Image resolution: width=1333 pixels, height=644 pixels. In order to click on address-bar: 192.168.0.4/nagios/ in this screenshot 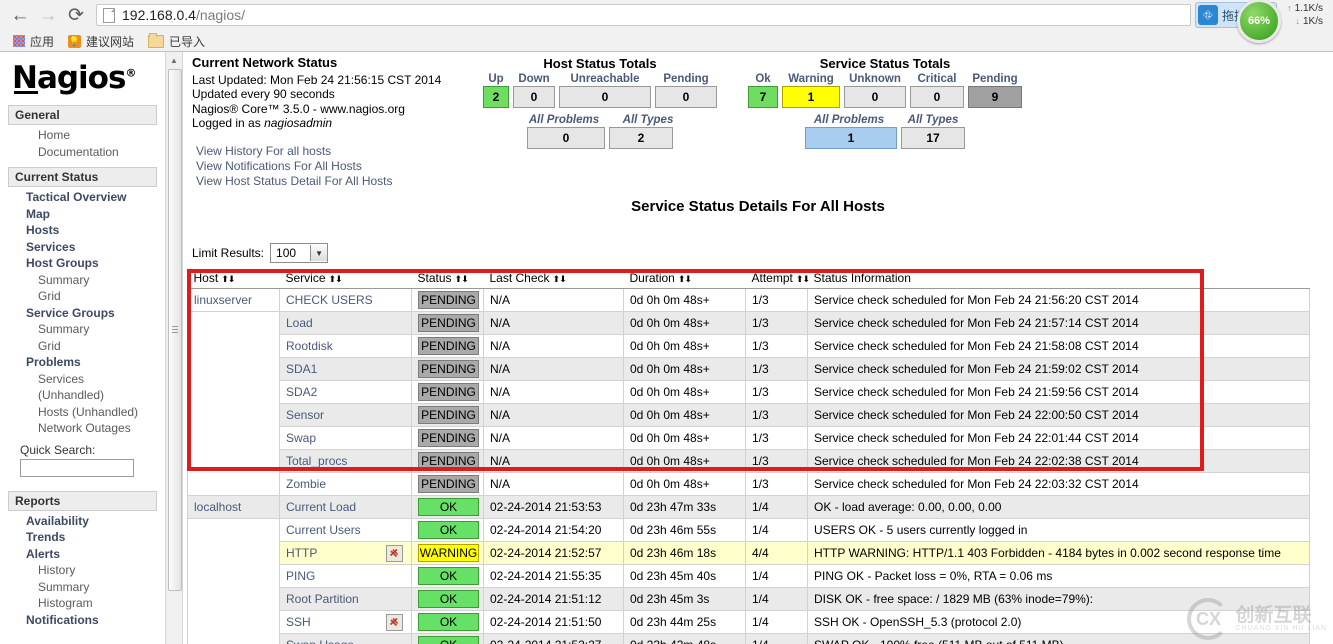, I will do `click(643, 15)`.